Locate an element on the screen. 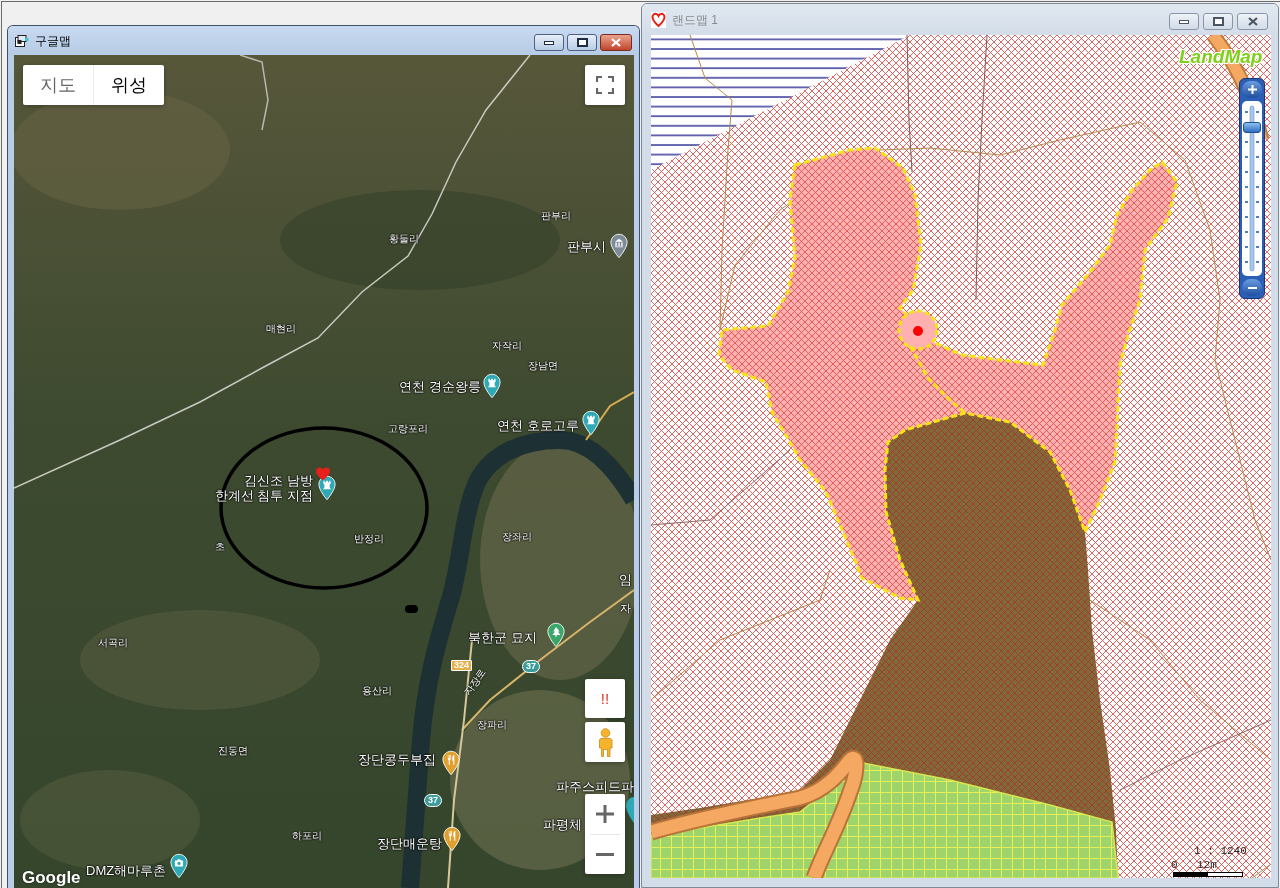  place-label: 용산리 is located at coordinates (377, 691).